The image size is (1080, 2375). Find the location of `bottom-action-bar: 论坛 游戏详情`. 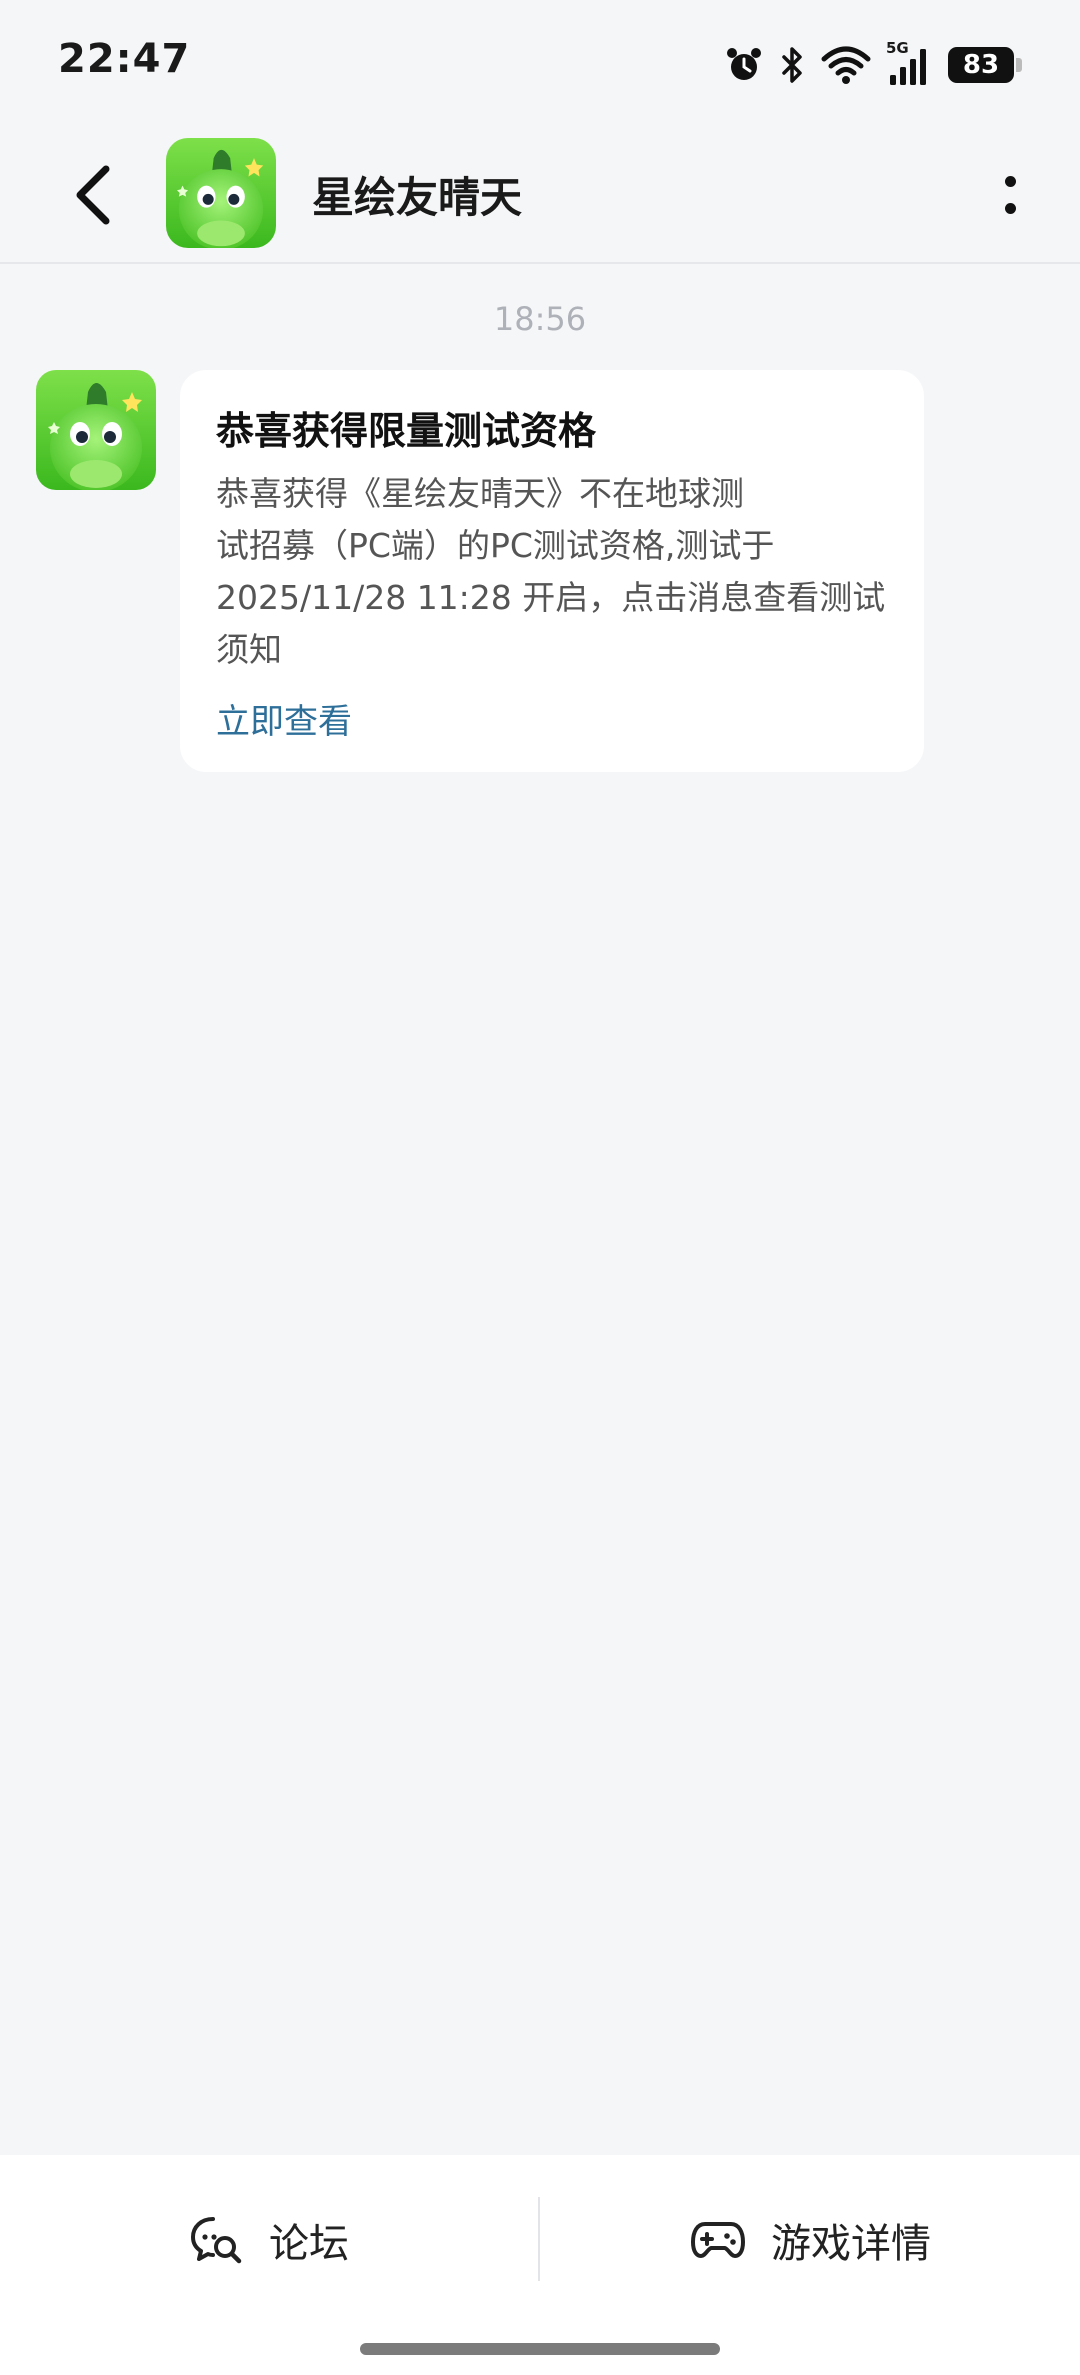

bottom-action-bar: 论坛 游戏详情 is located at coordinates (540, 2265).